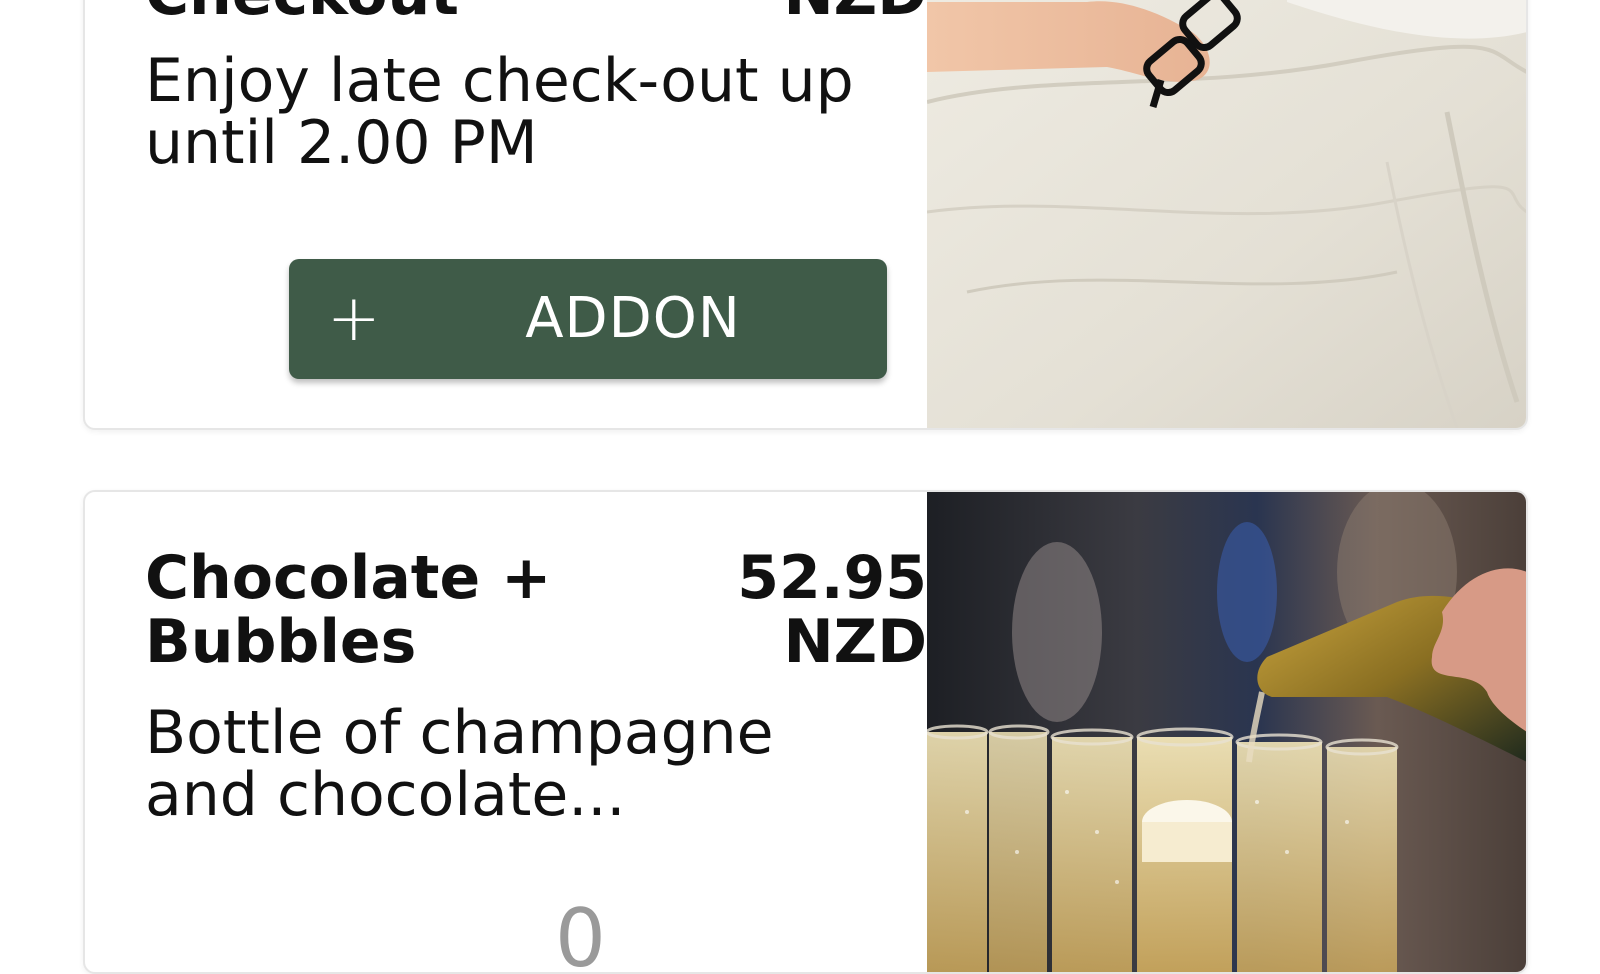  What do you see at coordinates (348, 610) in the screenshot?
I see `card-title: Chocolate + Bubbles` at bounding box center [348, 610].